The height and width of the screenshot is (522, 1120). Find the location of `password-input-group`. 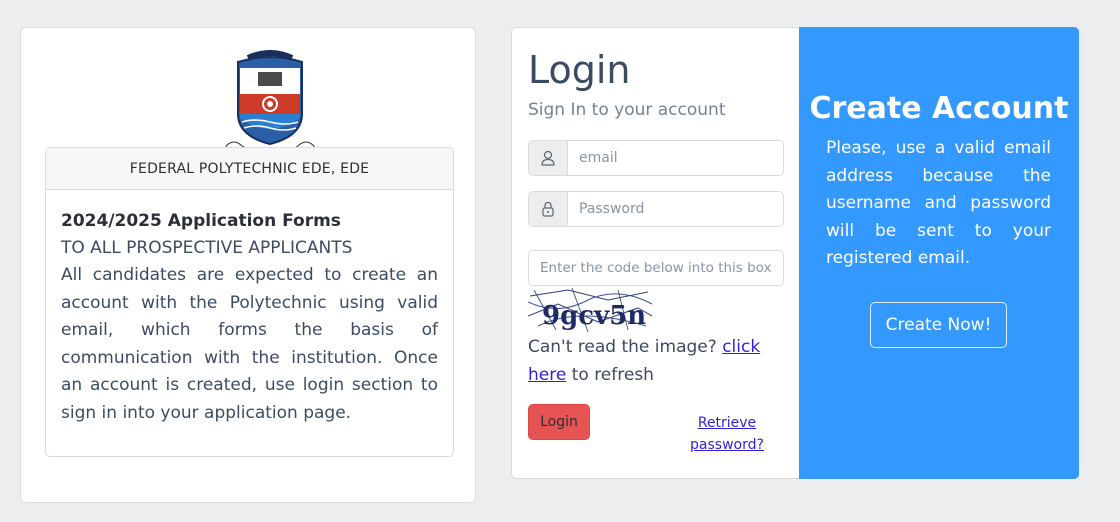

password-input-group is located at coordinates (656, 209).